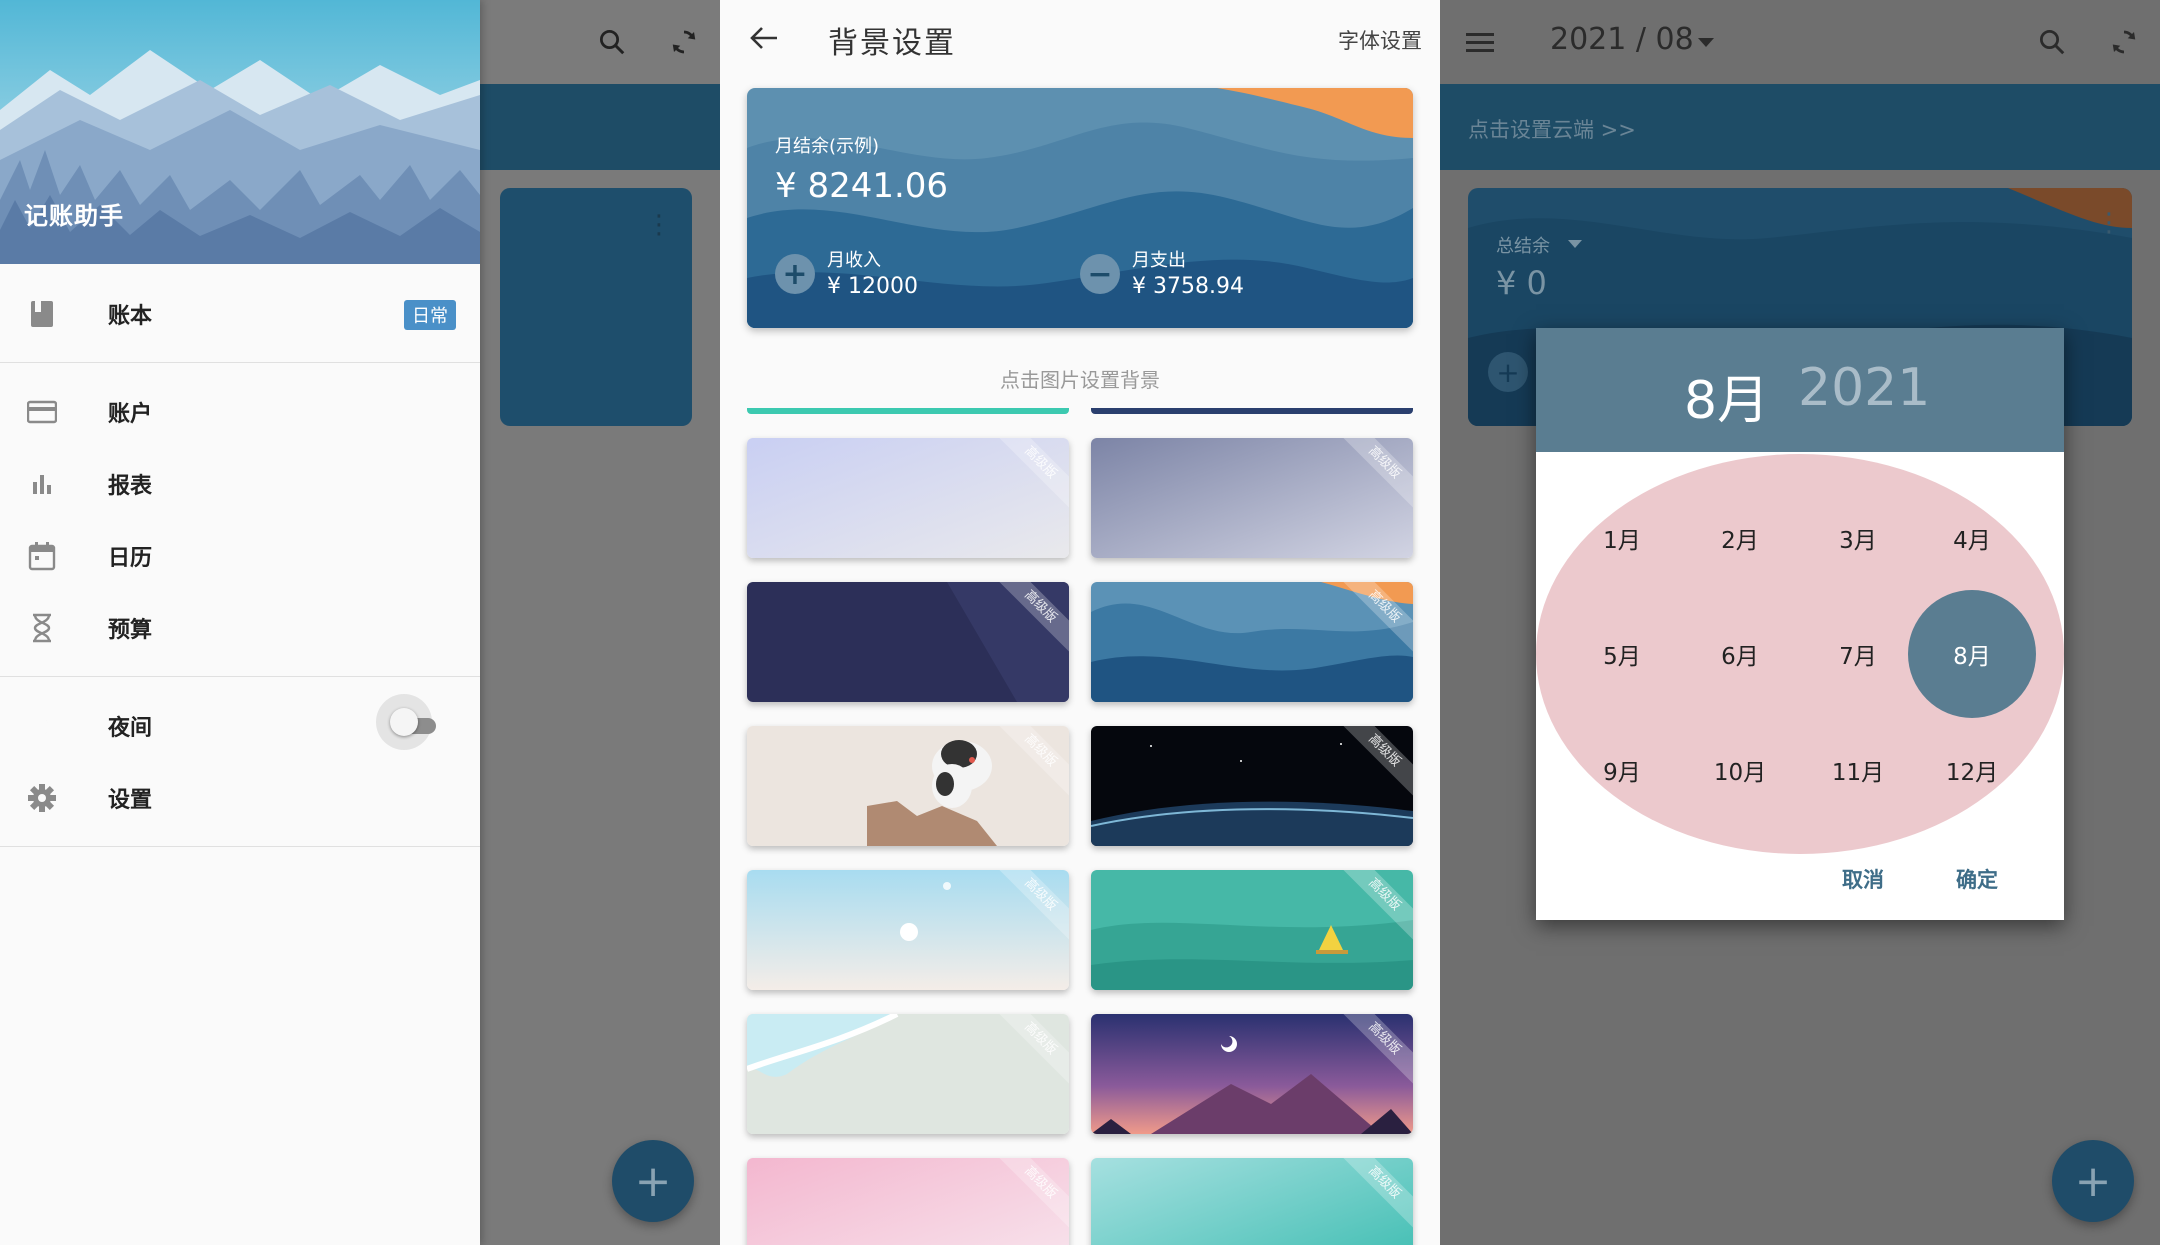 The width and height of the screenshot is (2160, 1245). I want to click on drawer-item-accounts: 账户, so click(240, 412).